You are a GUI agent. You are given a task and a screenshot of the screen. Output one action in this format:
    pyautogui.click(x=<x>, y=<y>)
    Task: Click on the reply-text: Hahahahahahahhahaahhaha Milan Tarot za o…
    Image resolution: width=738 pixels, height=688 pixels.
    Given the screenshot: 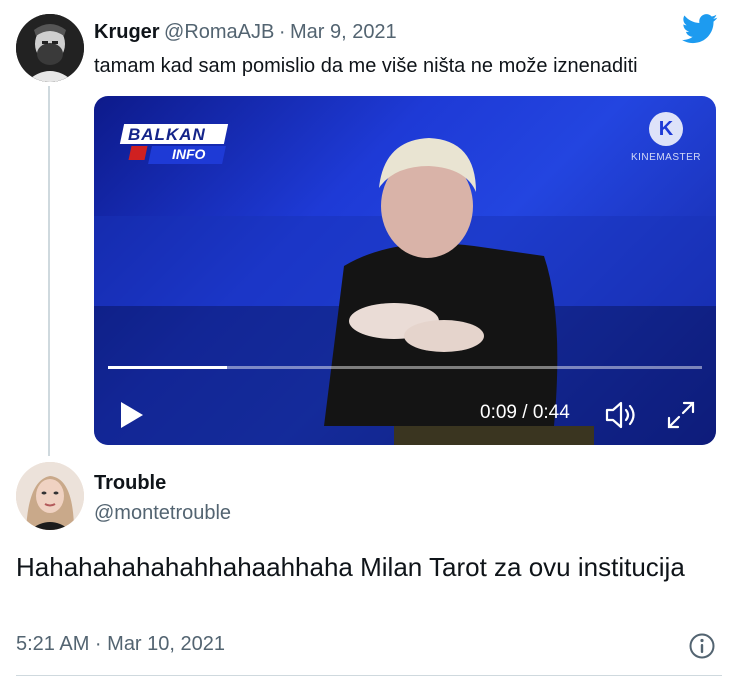 What is the action you would take?
    pyautogui.click(x=350, y=567)
    